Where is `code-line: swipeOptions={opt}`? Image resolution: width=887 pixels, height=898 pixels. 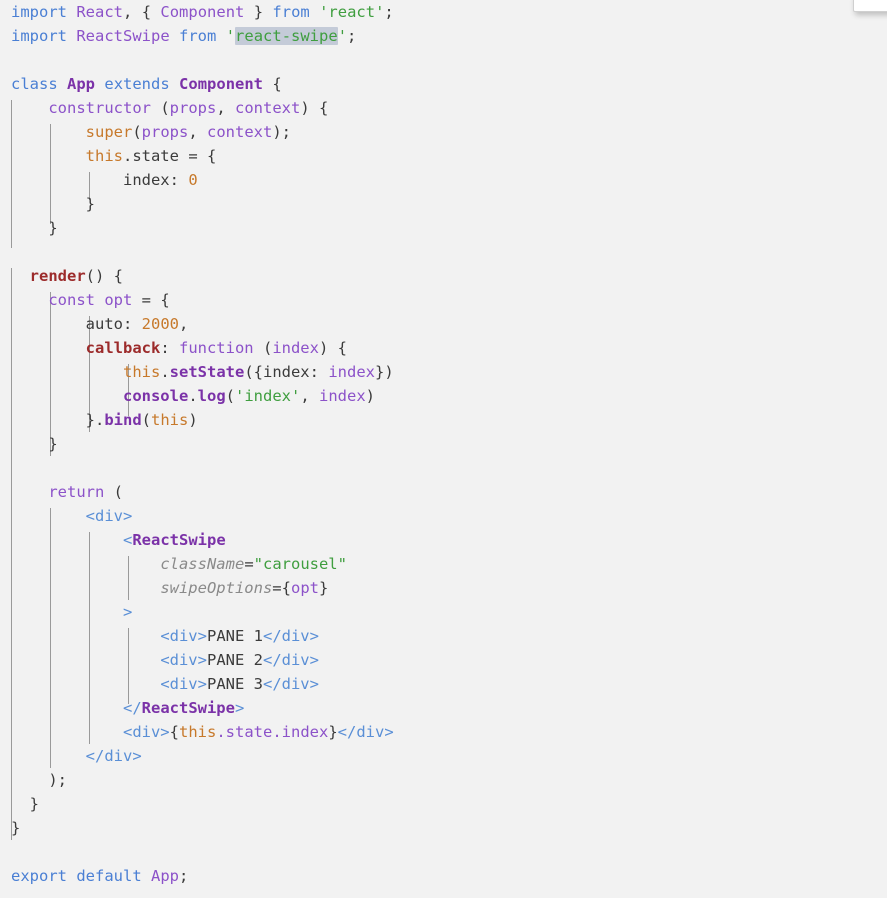 code-line: swipeOptions={opt} is located at coordinates (443, 588).